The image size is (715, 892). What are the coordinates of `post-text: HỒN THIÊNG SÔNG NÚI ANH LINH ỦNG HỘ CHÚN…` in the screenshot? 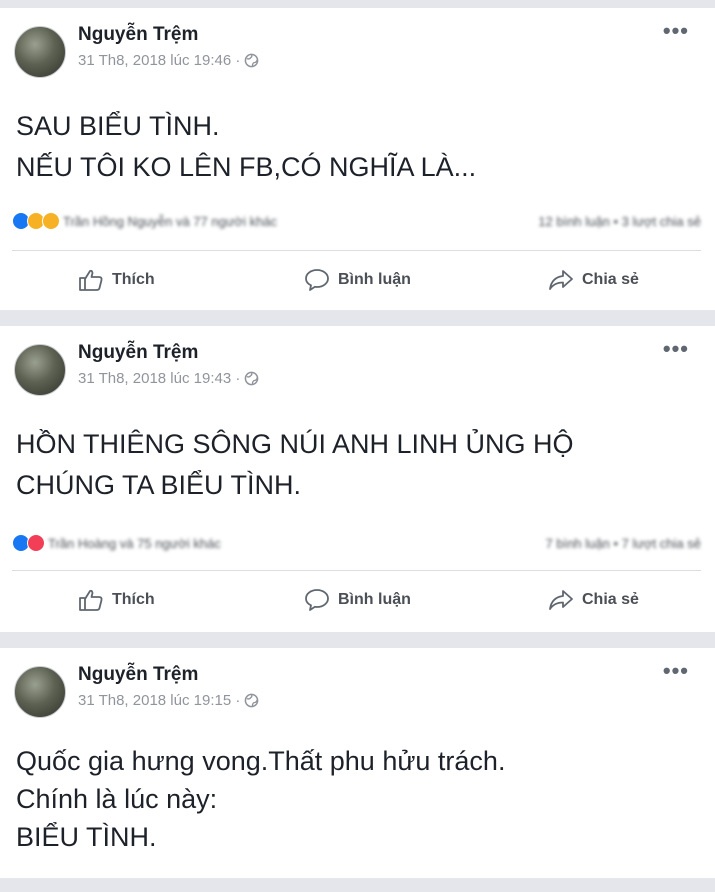 It's located at (295, 465).